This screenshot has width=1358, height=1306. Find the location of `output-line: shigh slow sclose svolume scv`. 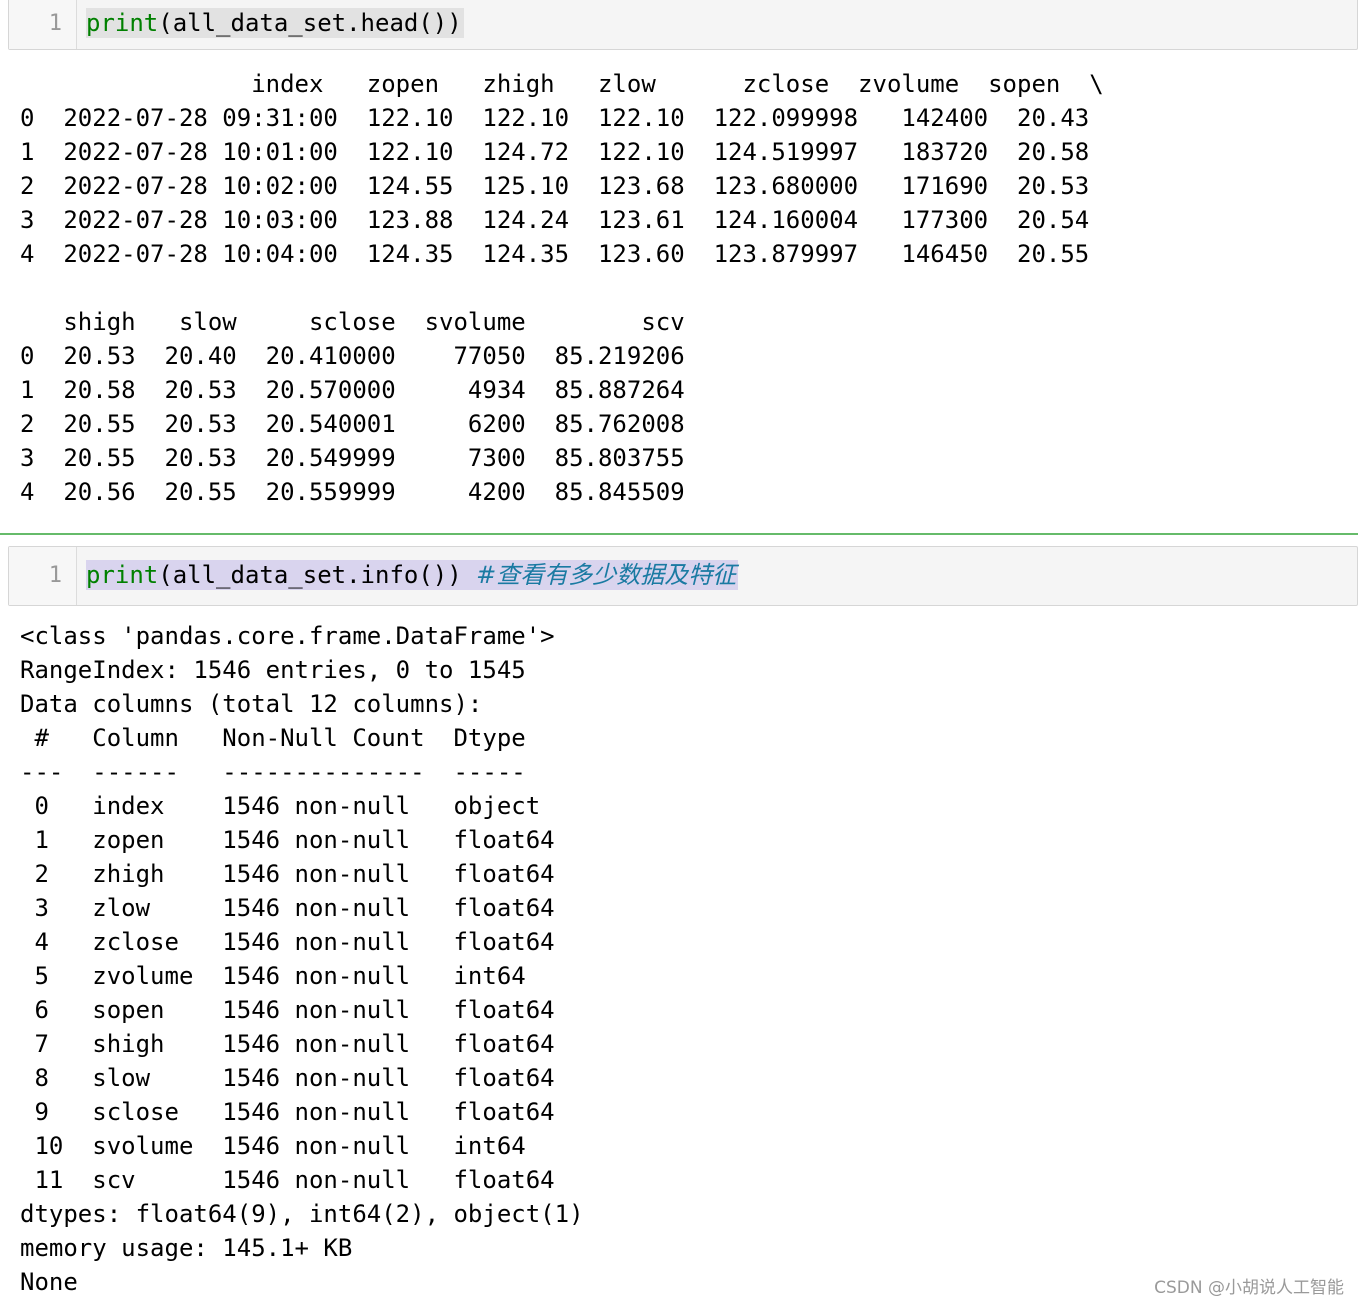

output-line: shigh slow sclose svolume scv is located at coordinates (352, 322).